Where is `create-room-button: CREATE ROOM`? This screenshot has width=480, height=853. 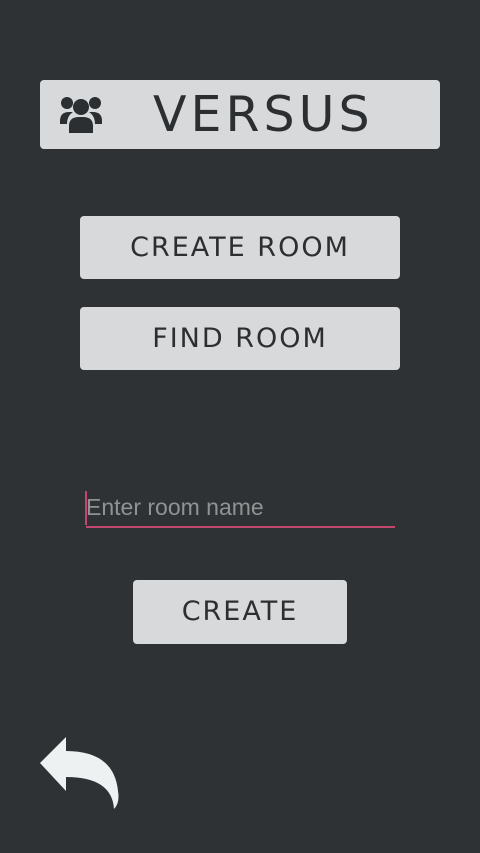 create-room-button: CREATE ROOM is located at coordinates (240, 247).